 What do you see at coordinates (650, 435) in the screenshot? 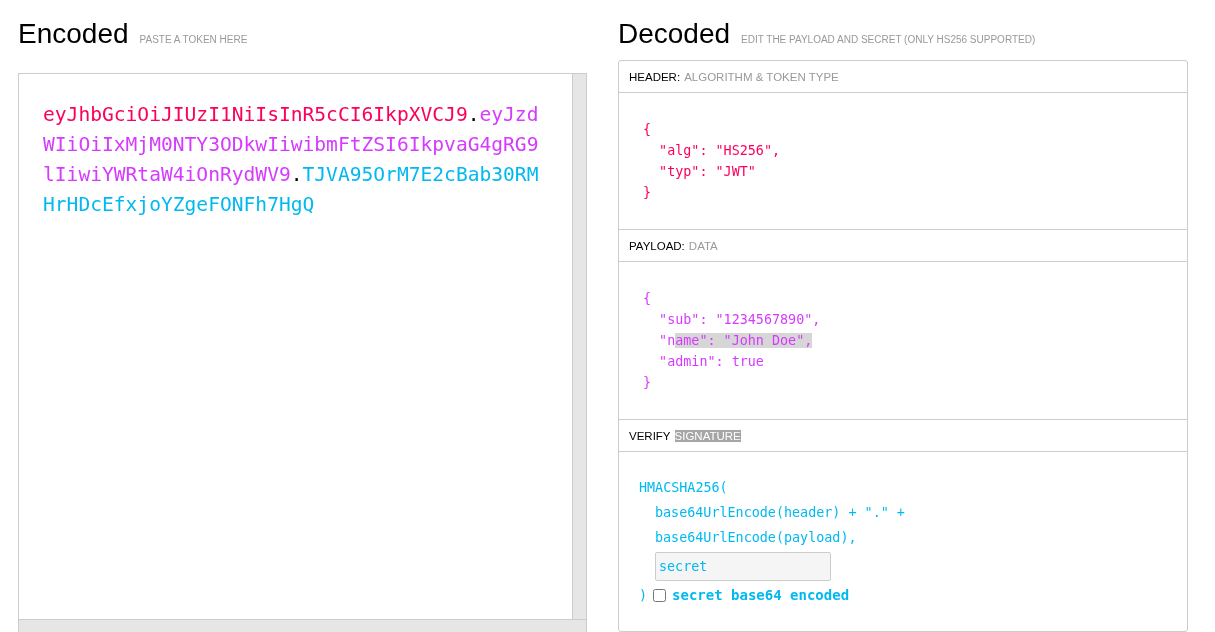
I see `section-label: VERIFY` at bounding box center [650, 435].